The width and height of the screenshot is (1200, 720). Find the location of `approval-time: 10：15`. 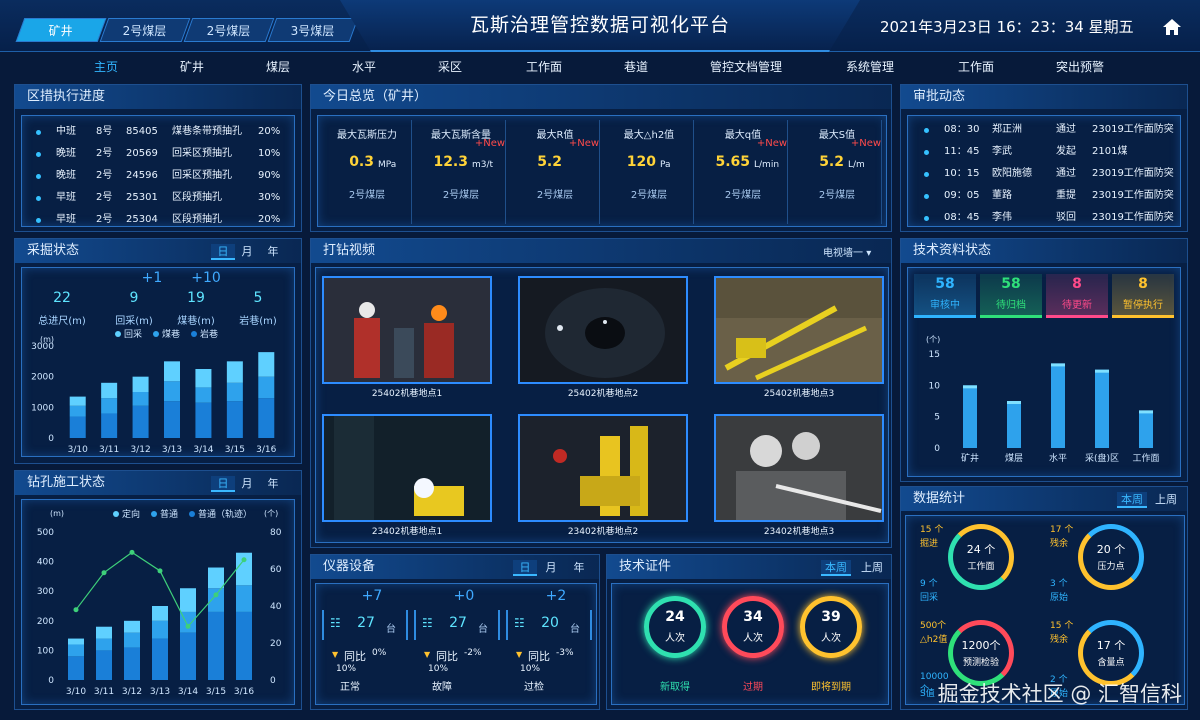

approval-time: 10：15 is located at coordinates (962, 173).